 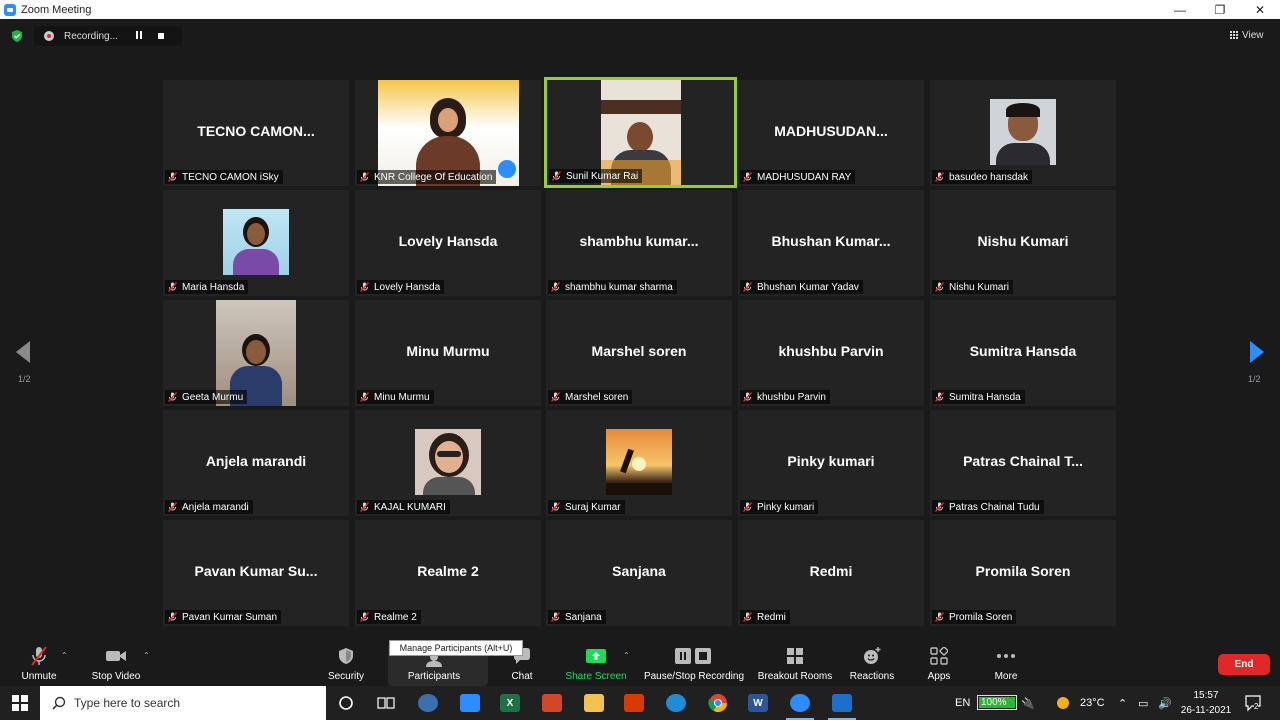 What do you see at coordinates (694, 656) in the screenshot?
I see `pause-stop-icon` at bounding box center [694, 656].